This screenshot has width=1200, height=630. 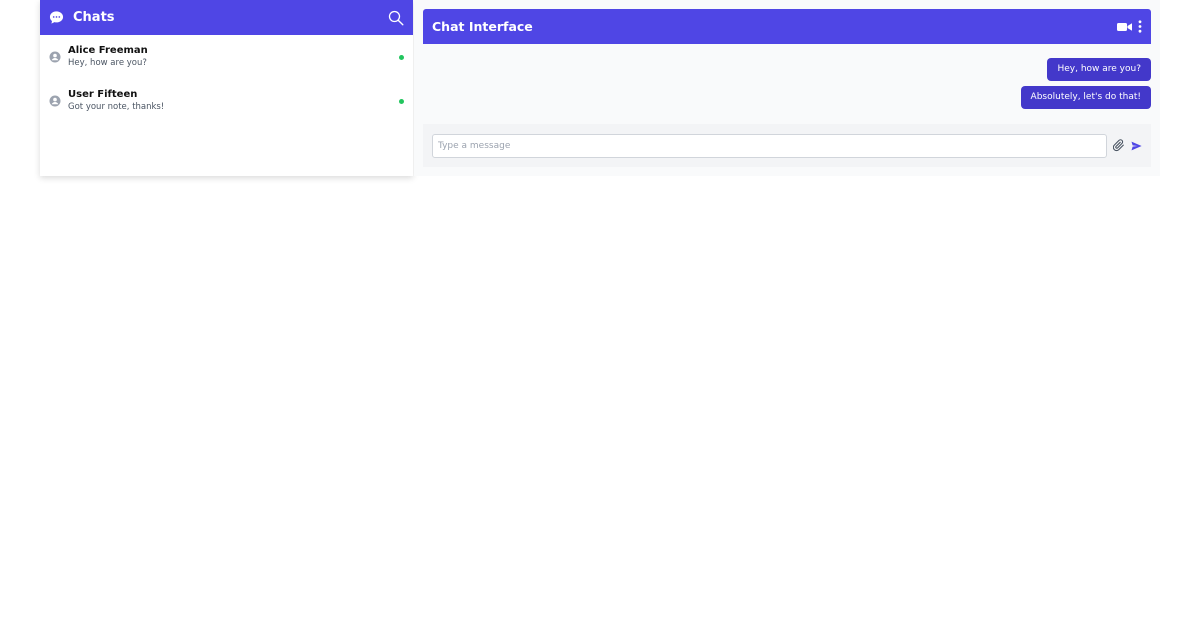 What do you see at coordinates (1099, 69) in the screenshot?
I see `message-bubble-outgoing: Hey, how are you?` at bounding box center [1099, 69].